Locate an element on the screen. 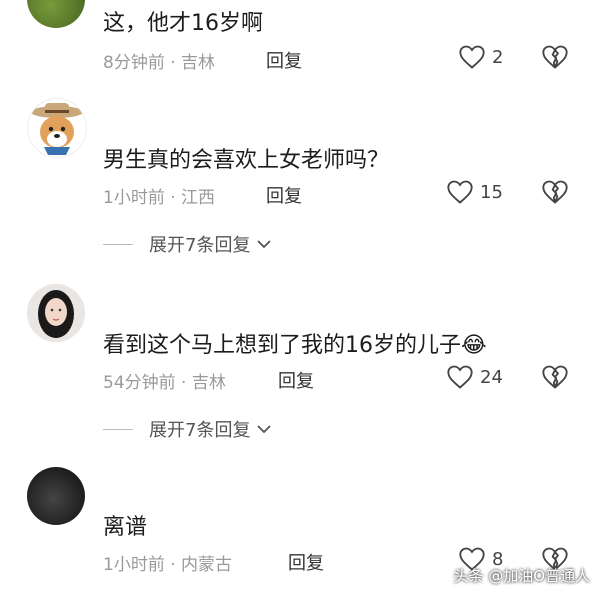 This screenshot has height=592, width=600. watermark: 头条 @加油O普通人 is located at coordinates (521, 576).